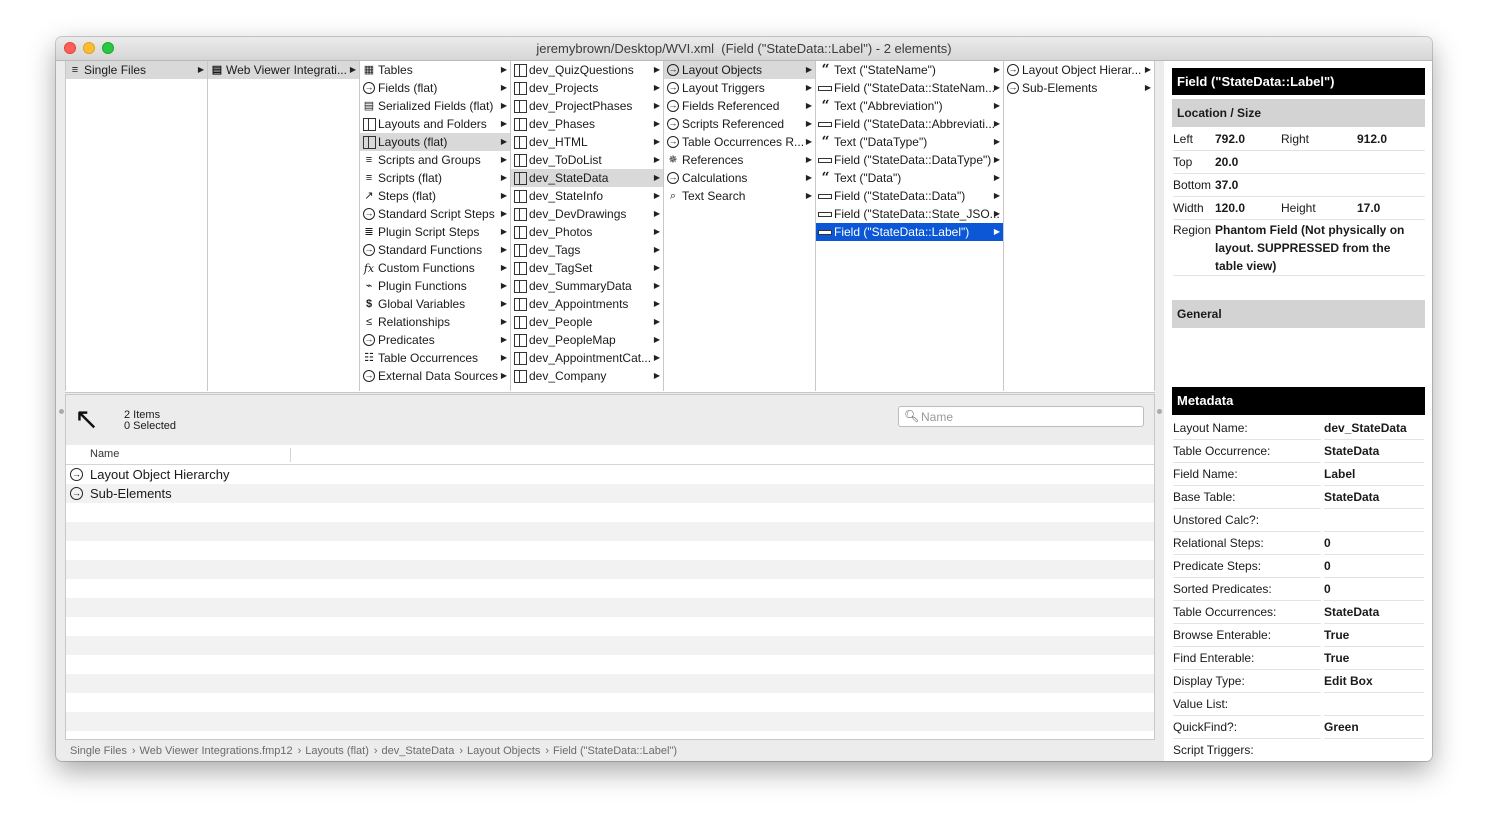  I want to click on browser-item: → Standard Script Steps ▶, so click(435, 214).